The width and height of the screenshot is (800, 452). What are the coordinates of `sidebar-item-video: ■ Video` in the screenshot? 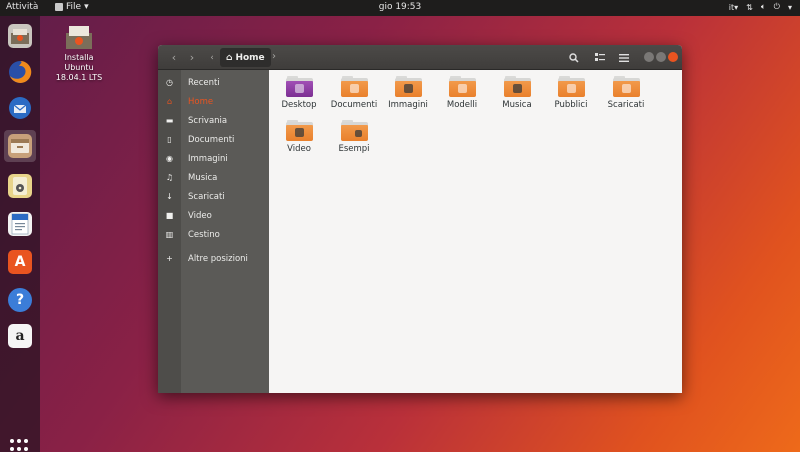 It's located at (213, 215).